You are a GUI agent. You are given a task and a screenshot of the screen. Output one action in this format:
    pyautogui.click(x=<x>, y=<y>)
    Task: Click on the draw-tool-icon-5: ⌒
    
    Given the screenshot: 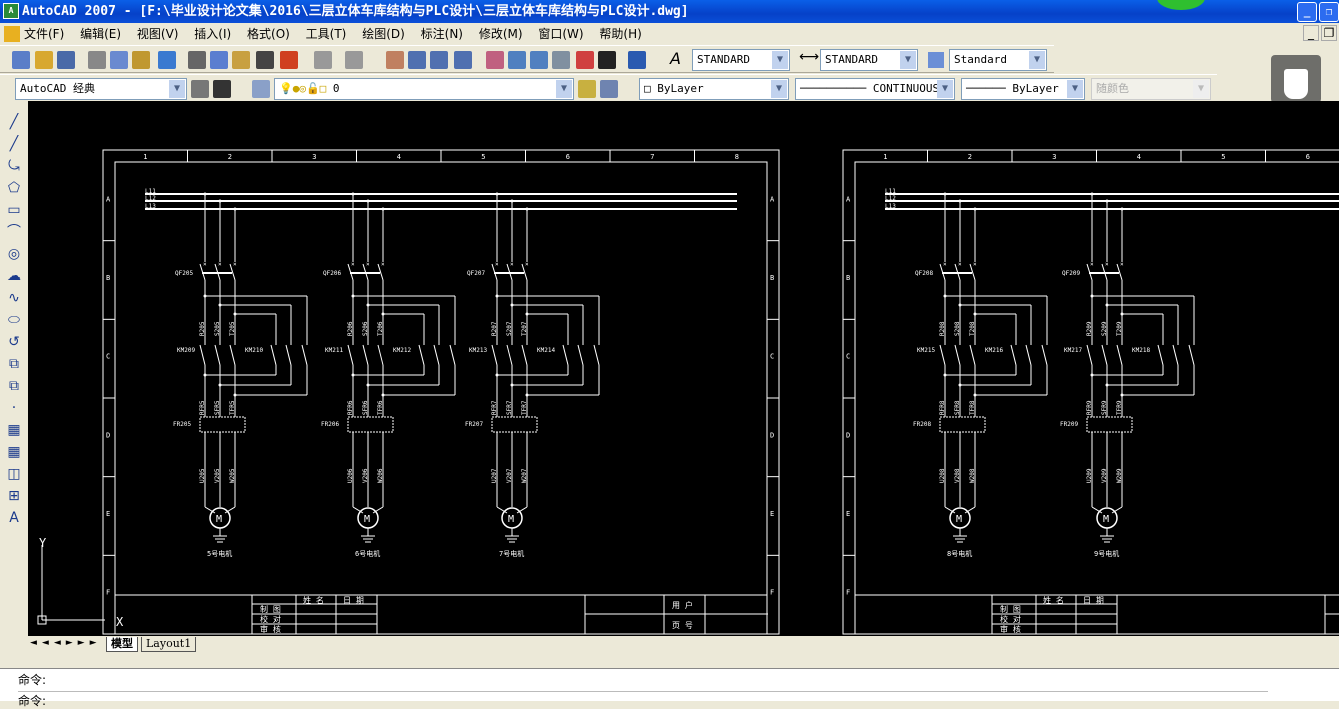 What is the action you would take?
    pyautogui.click(x=14, y=232)
    